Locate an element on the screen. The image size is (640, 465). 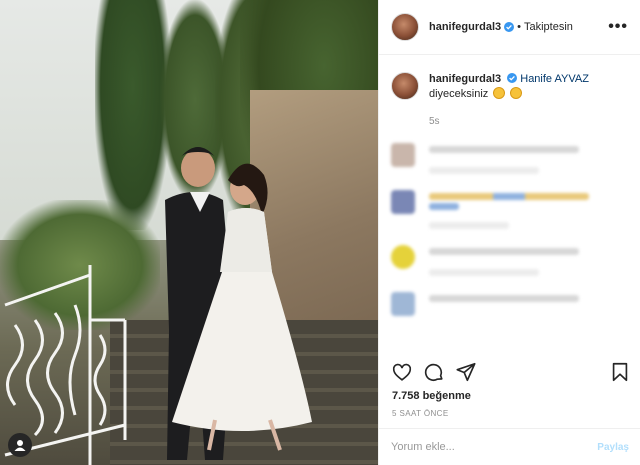
post-comment-button: Paylaş is located at coordinates (613, 447).